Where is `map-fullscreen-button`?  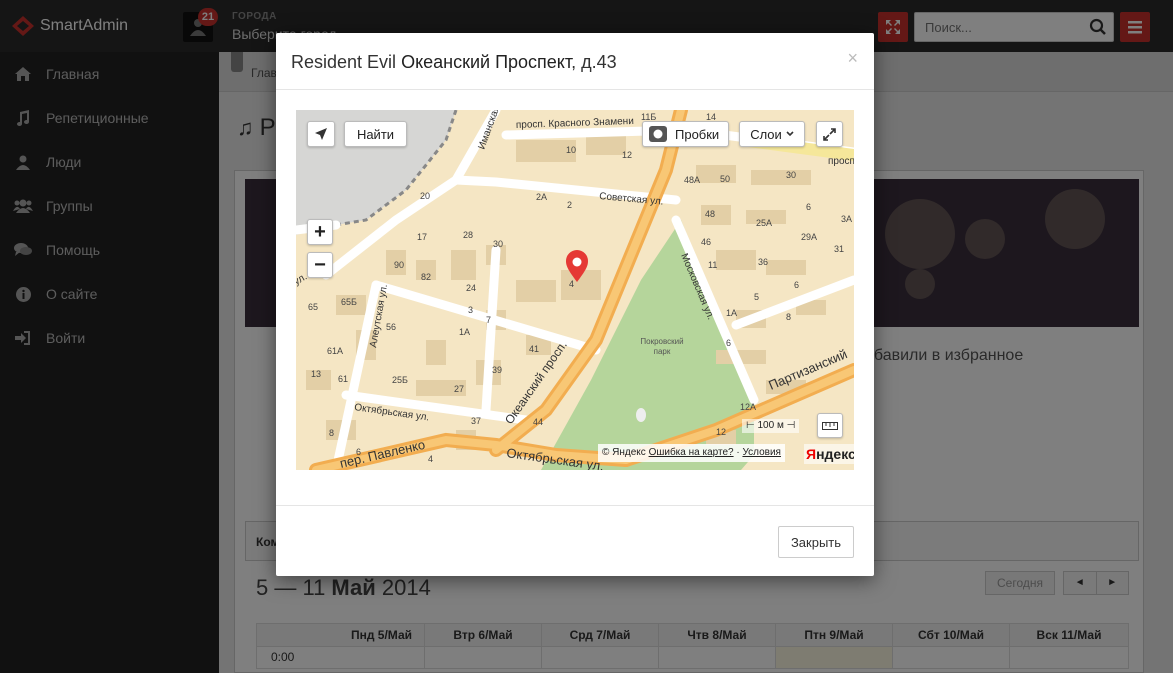
map-fullscreen-button is located at coordinates (829, 134).